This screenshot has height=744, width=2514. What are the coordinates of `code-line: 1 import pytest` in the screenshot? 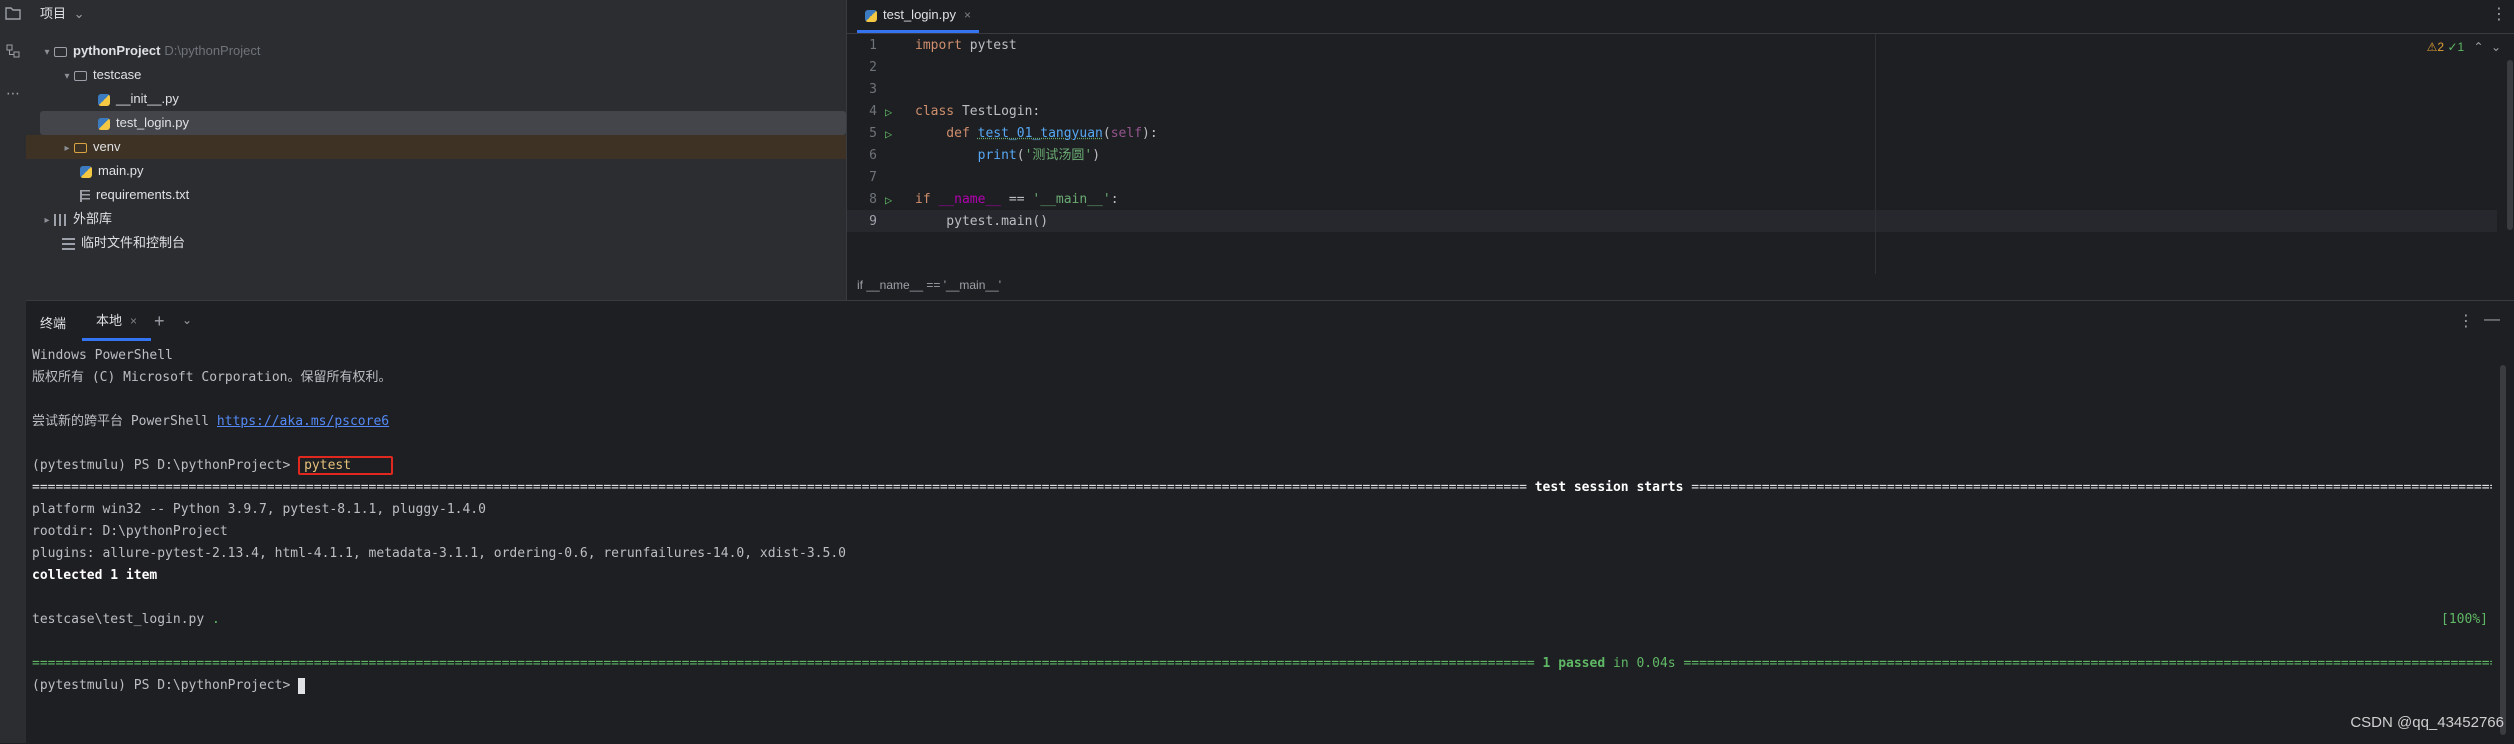 It's located at (1680, 46).